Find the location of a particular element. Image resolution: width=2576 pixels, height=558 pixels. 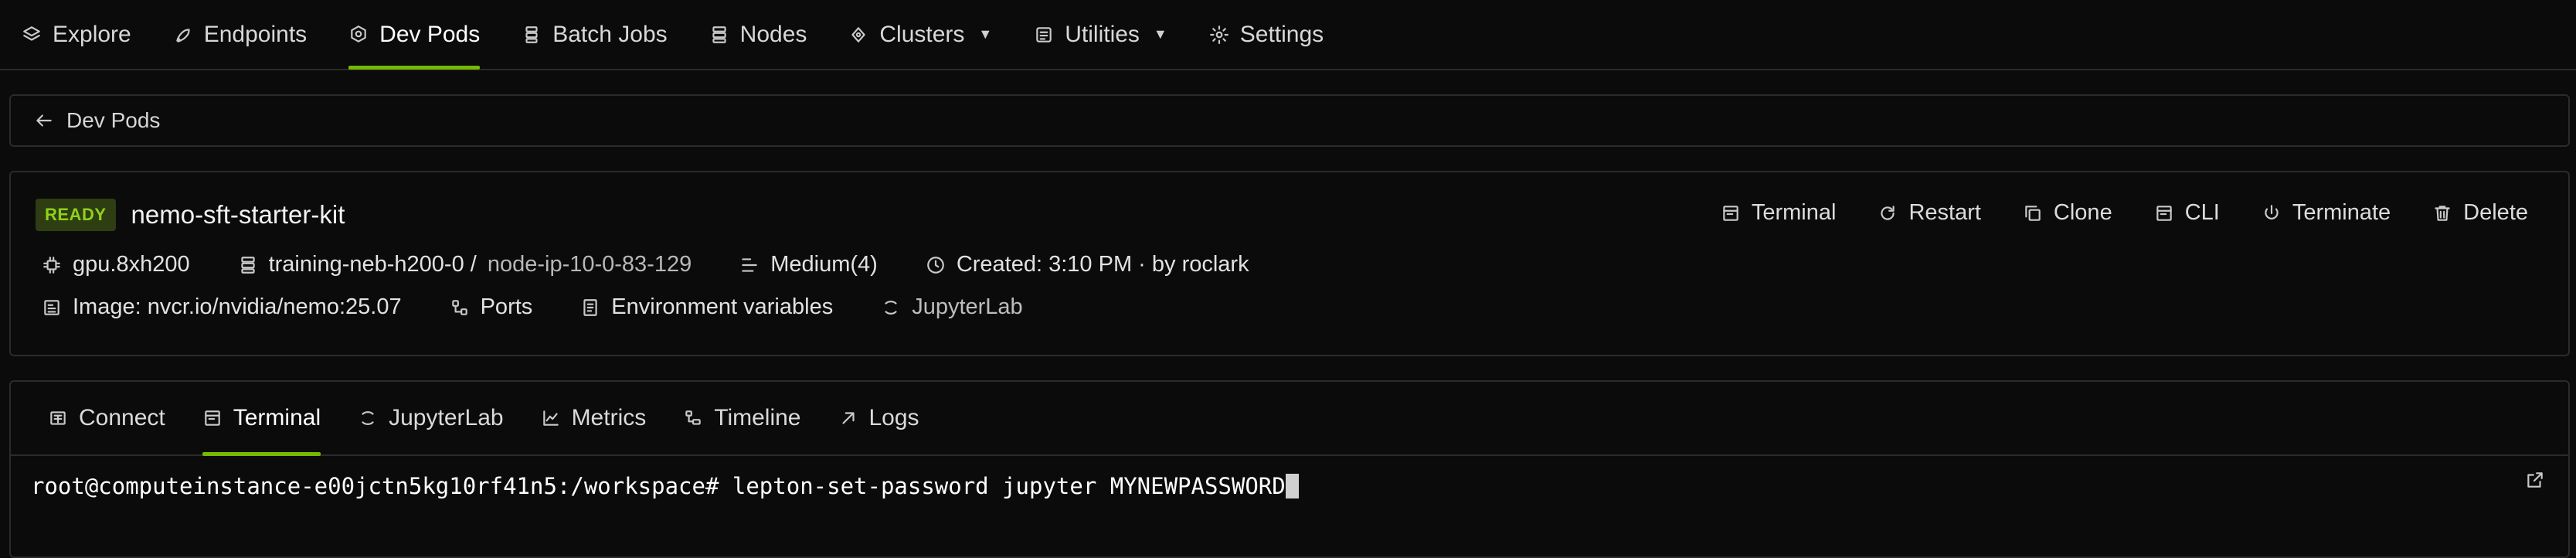

ports-link: Ports is located at coordinates (491, 307).